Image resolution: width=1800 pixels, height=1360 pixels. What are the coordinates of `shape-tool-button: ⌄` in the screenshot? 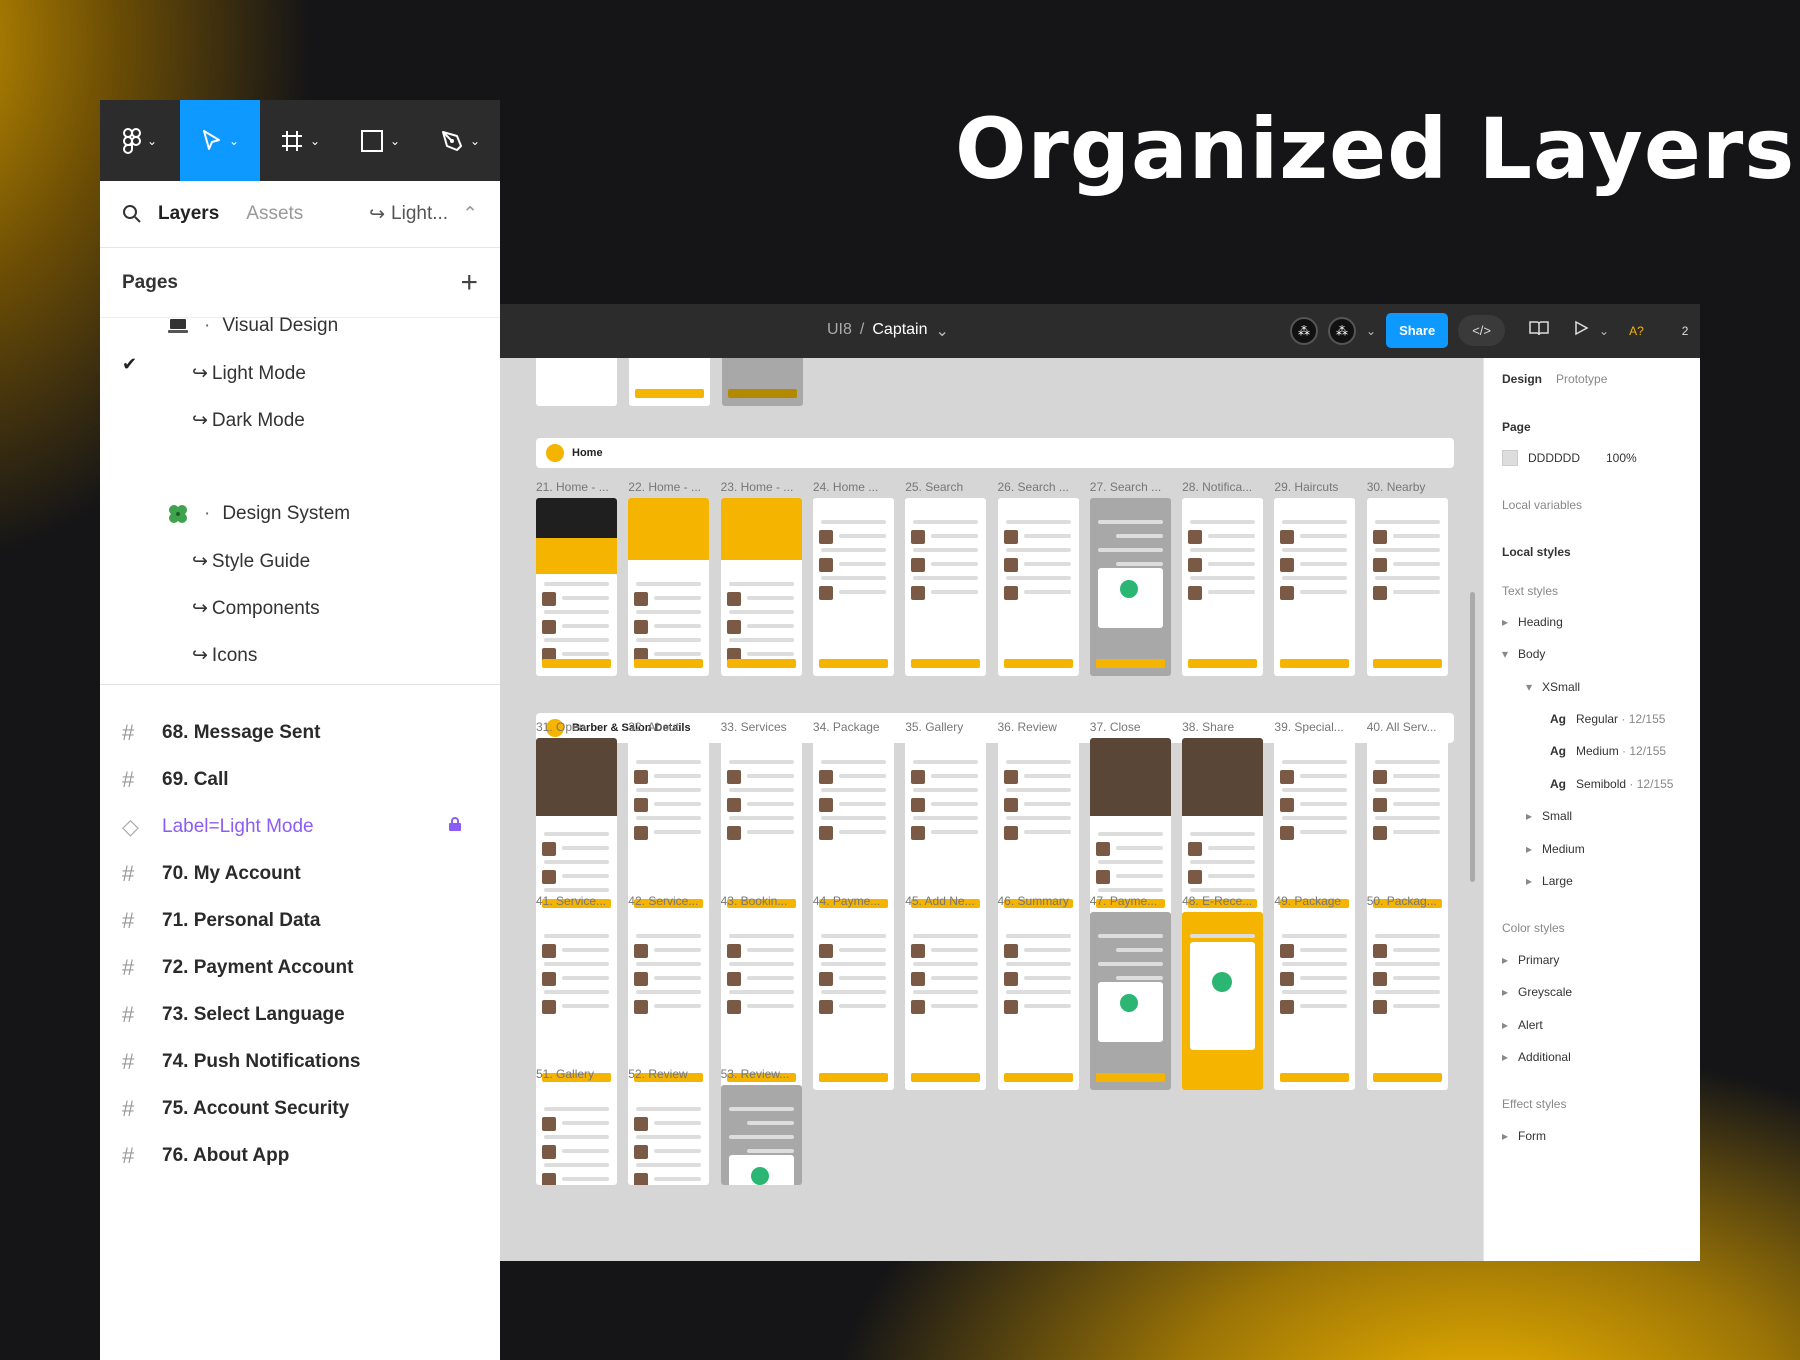 It's located at (380, 140).